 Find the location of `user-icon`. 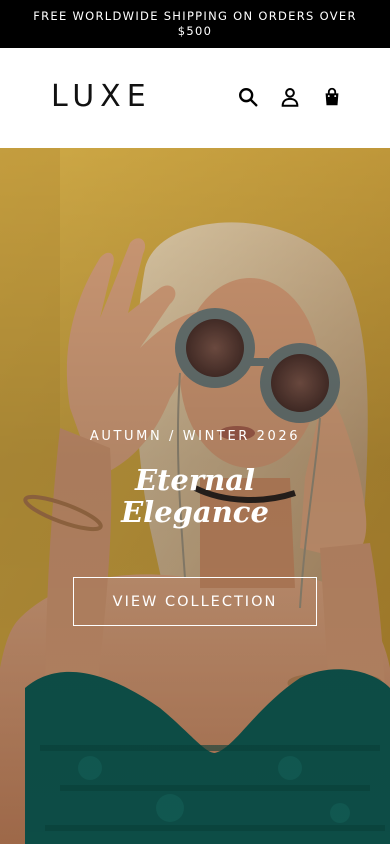

user-icon is located at coordinates (290, 97).